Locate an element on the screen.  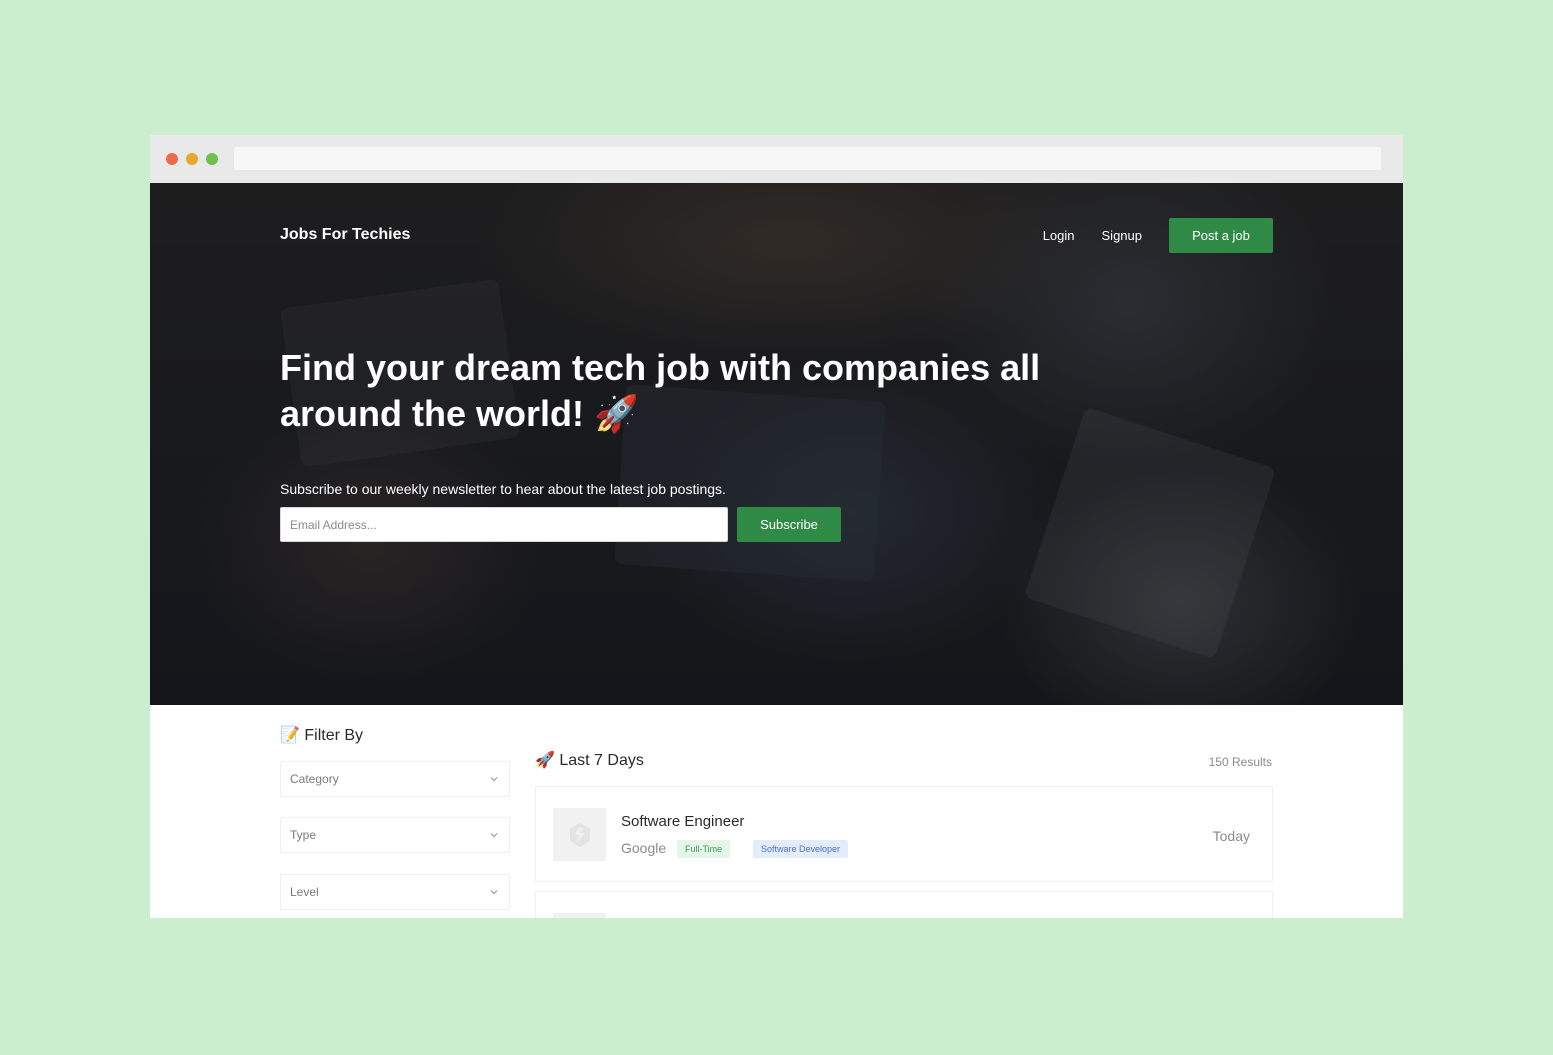
job-title: Software Engineer is located at coordinates (682, 821).